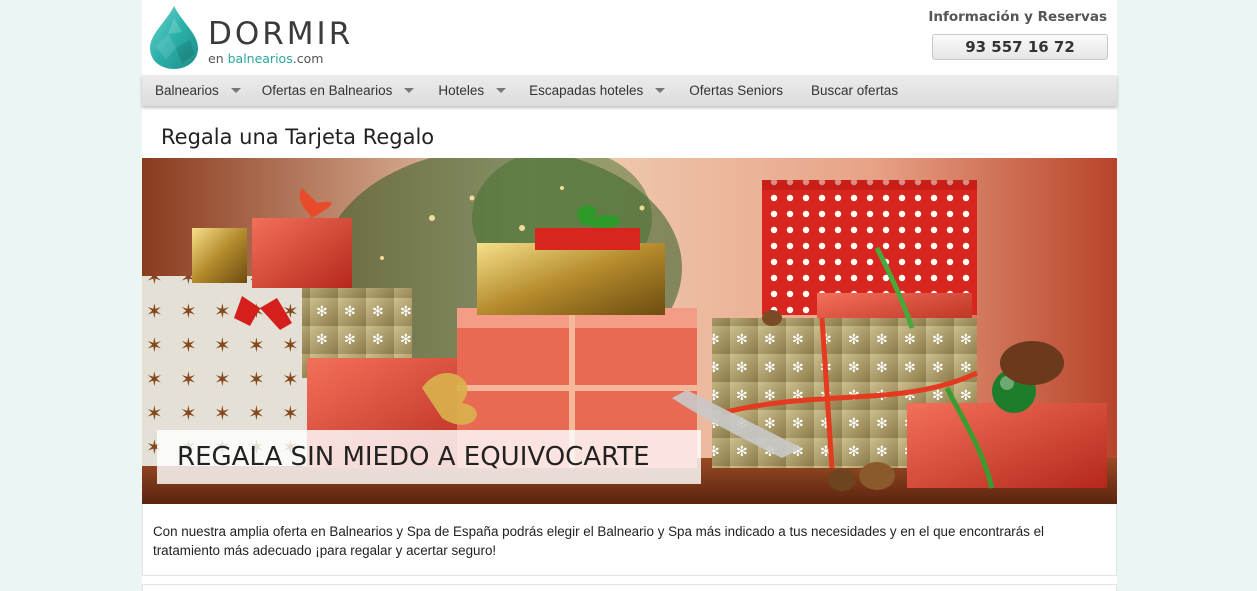  Describe the element at coordinates (298, 137) in the screenshot. I see `page-title: Regala una Tarjeta Regalo` at that location.